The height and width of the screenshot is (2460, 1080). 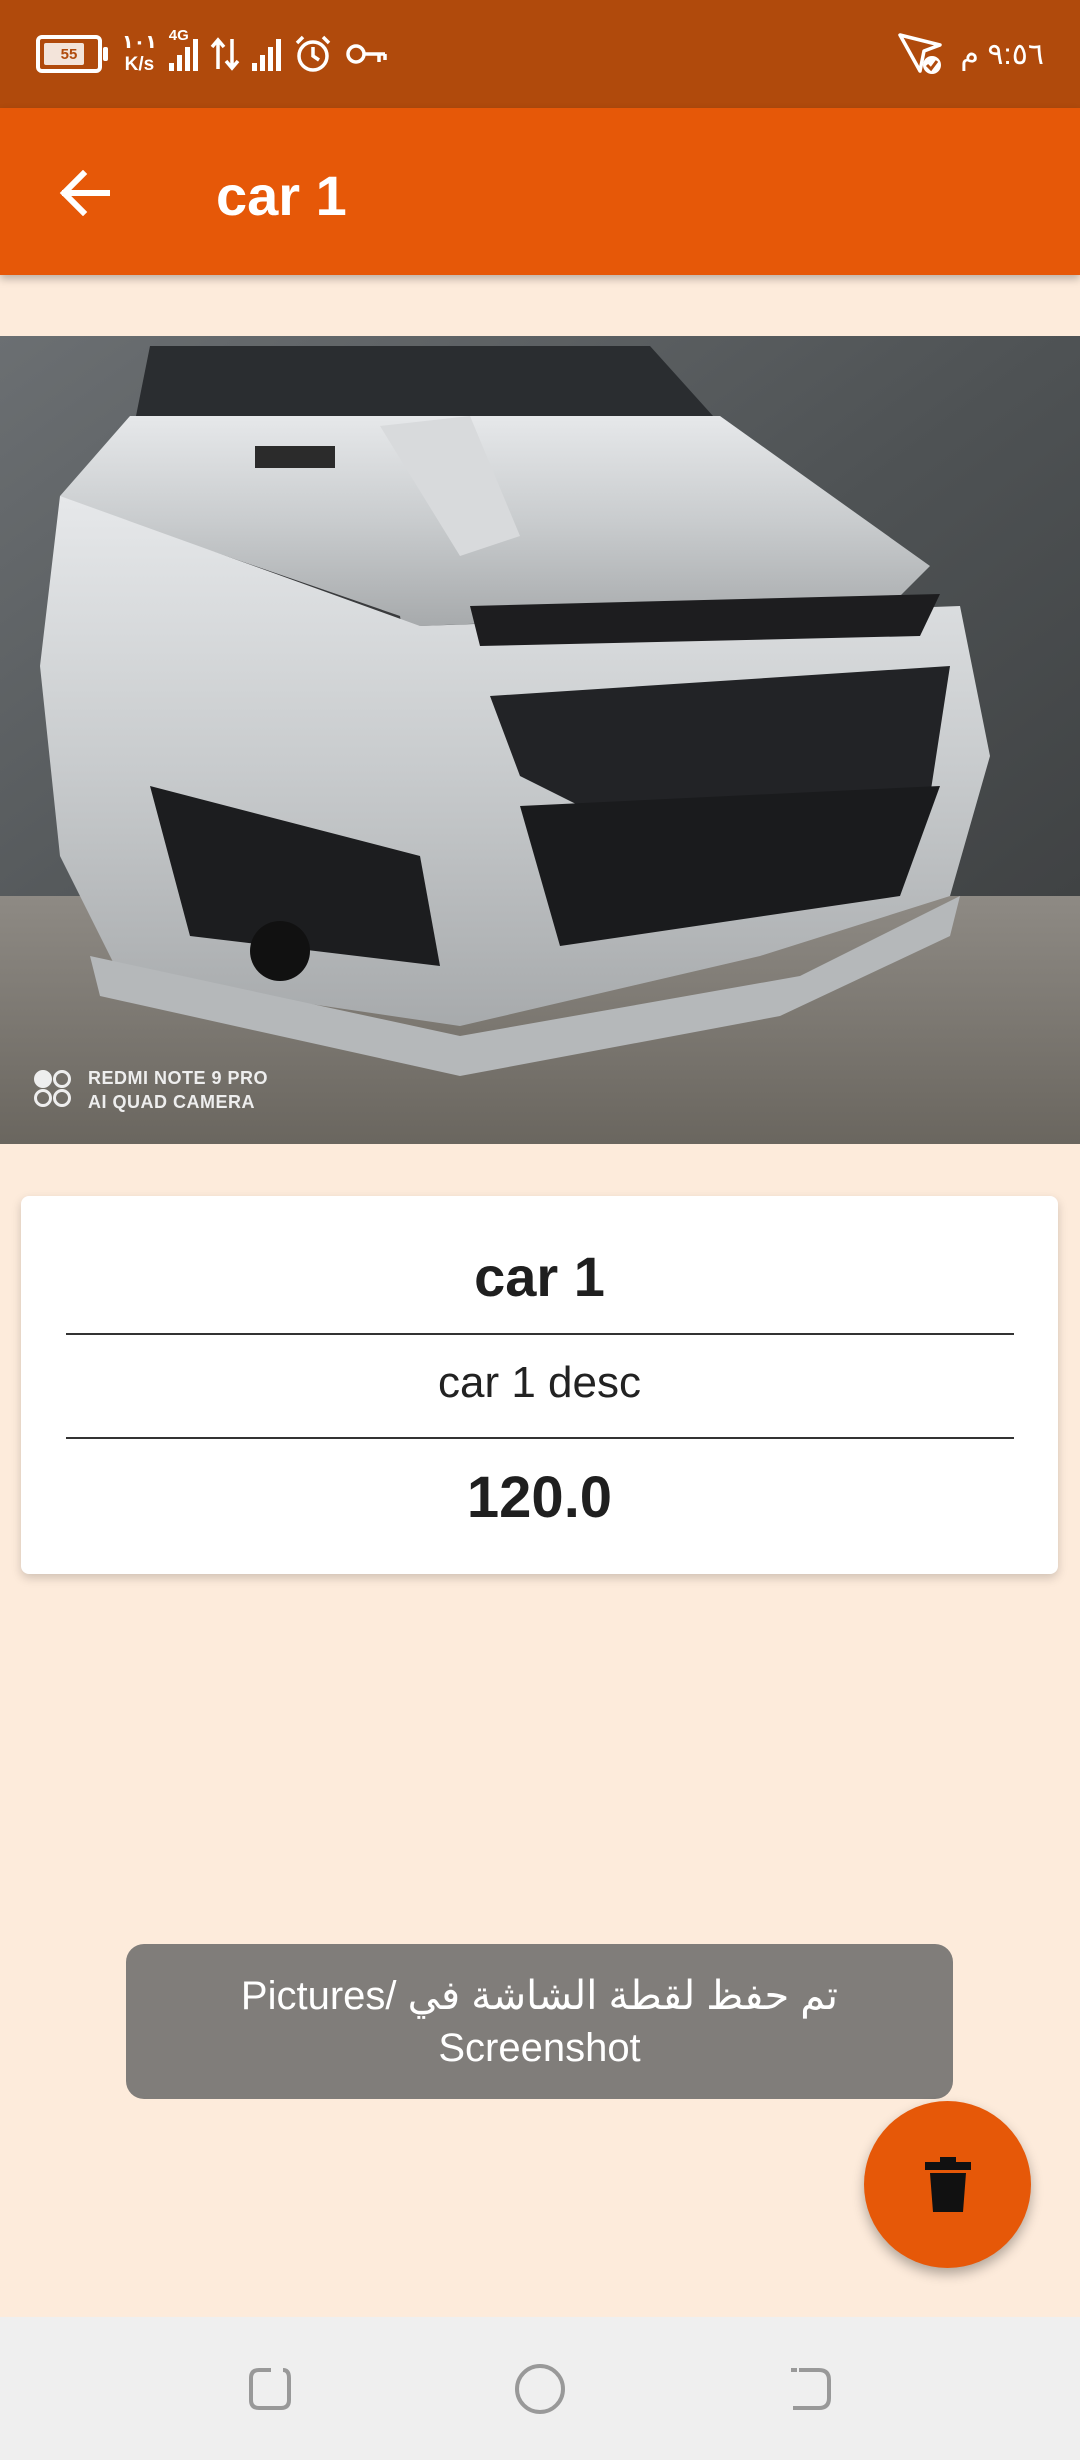 What do you see at coordinates (539, 1497) in the screenshot?
I see `item-price: 120.0` at bounding box center [539, 1497].